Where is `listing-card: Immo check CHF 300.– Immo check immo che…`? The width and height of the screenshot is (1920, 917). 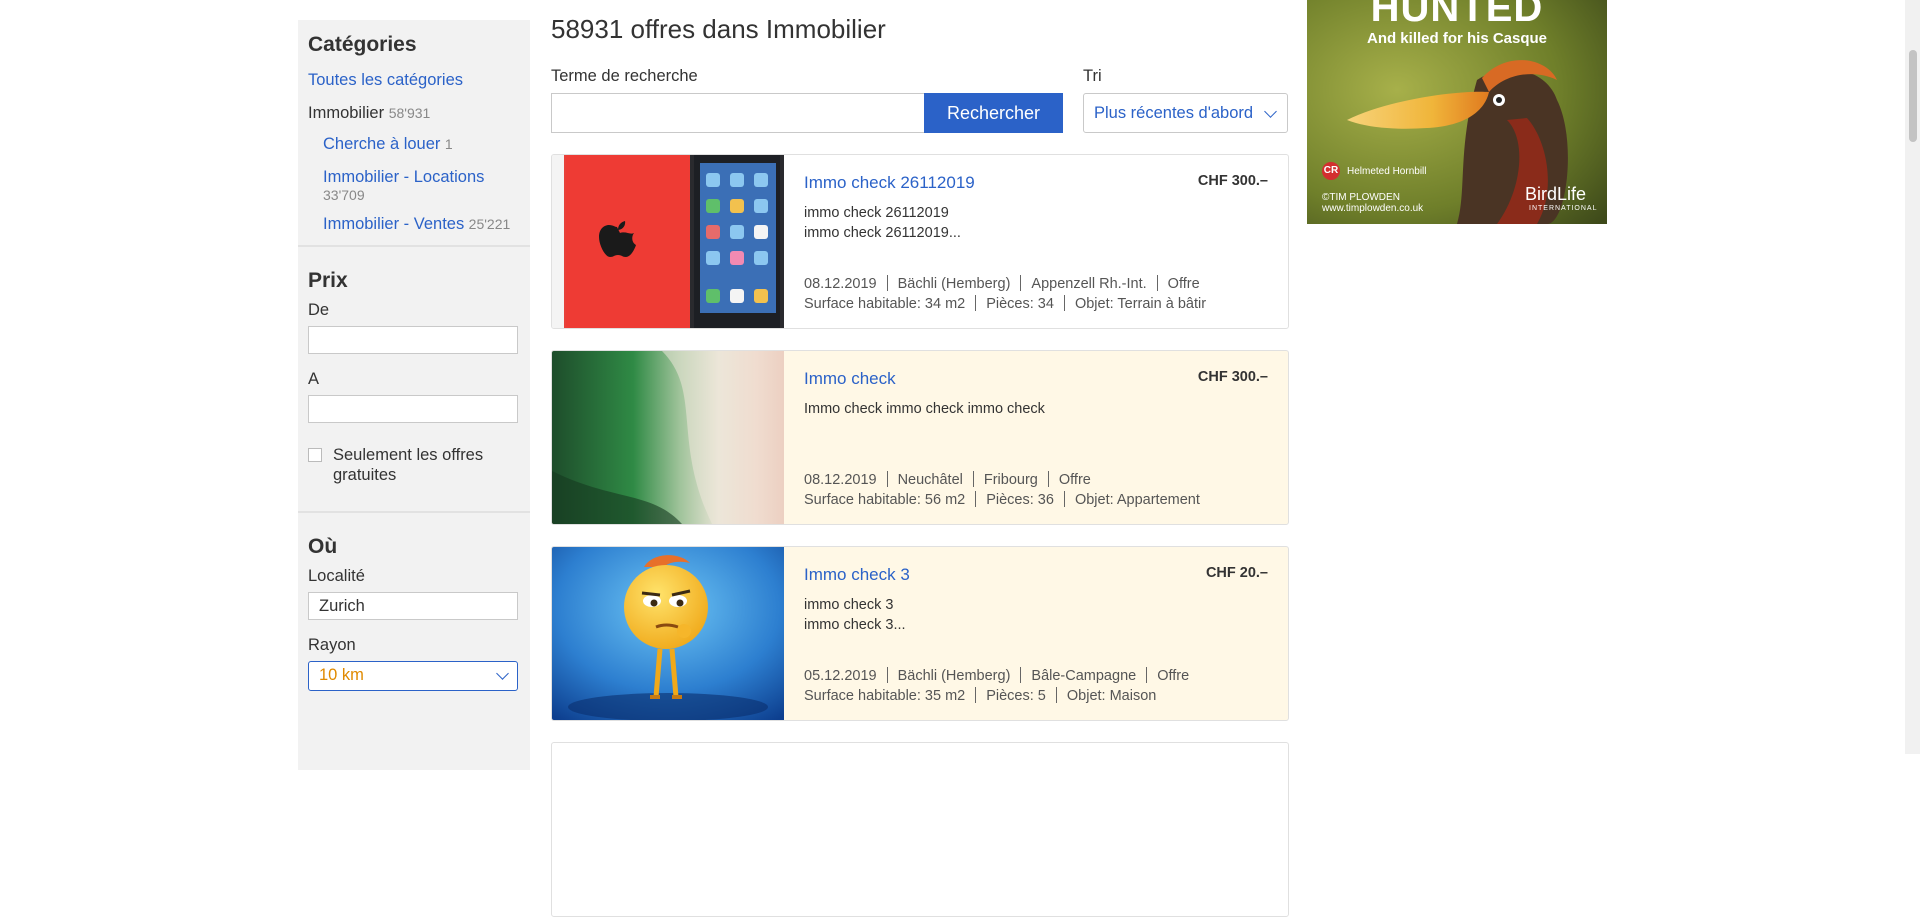 listing-card: Immo check CHF 300.– Immo check immo che… is located at coordinates (920, 437).